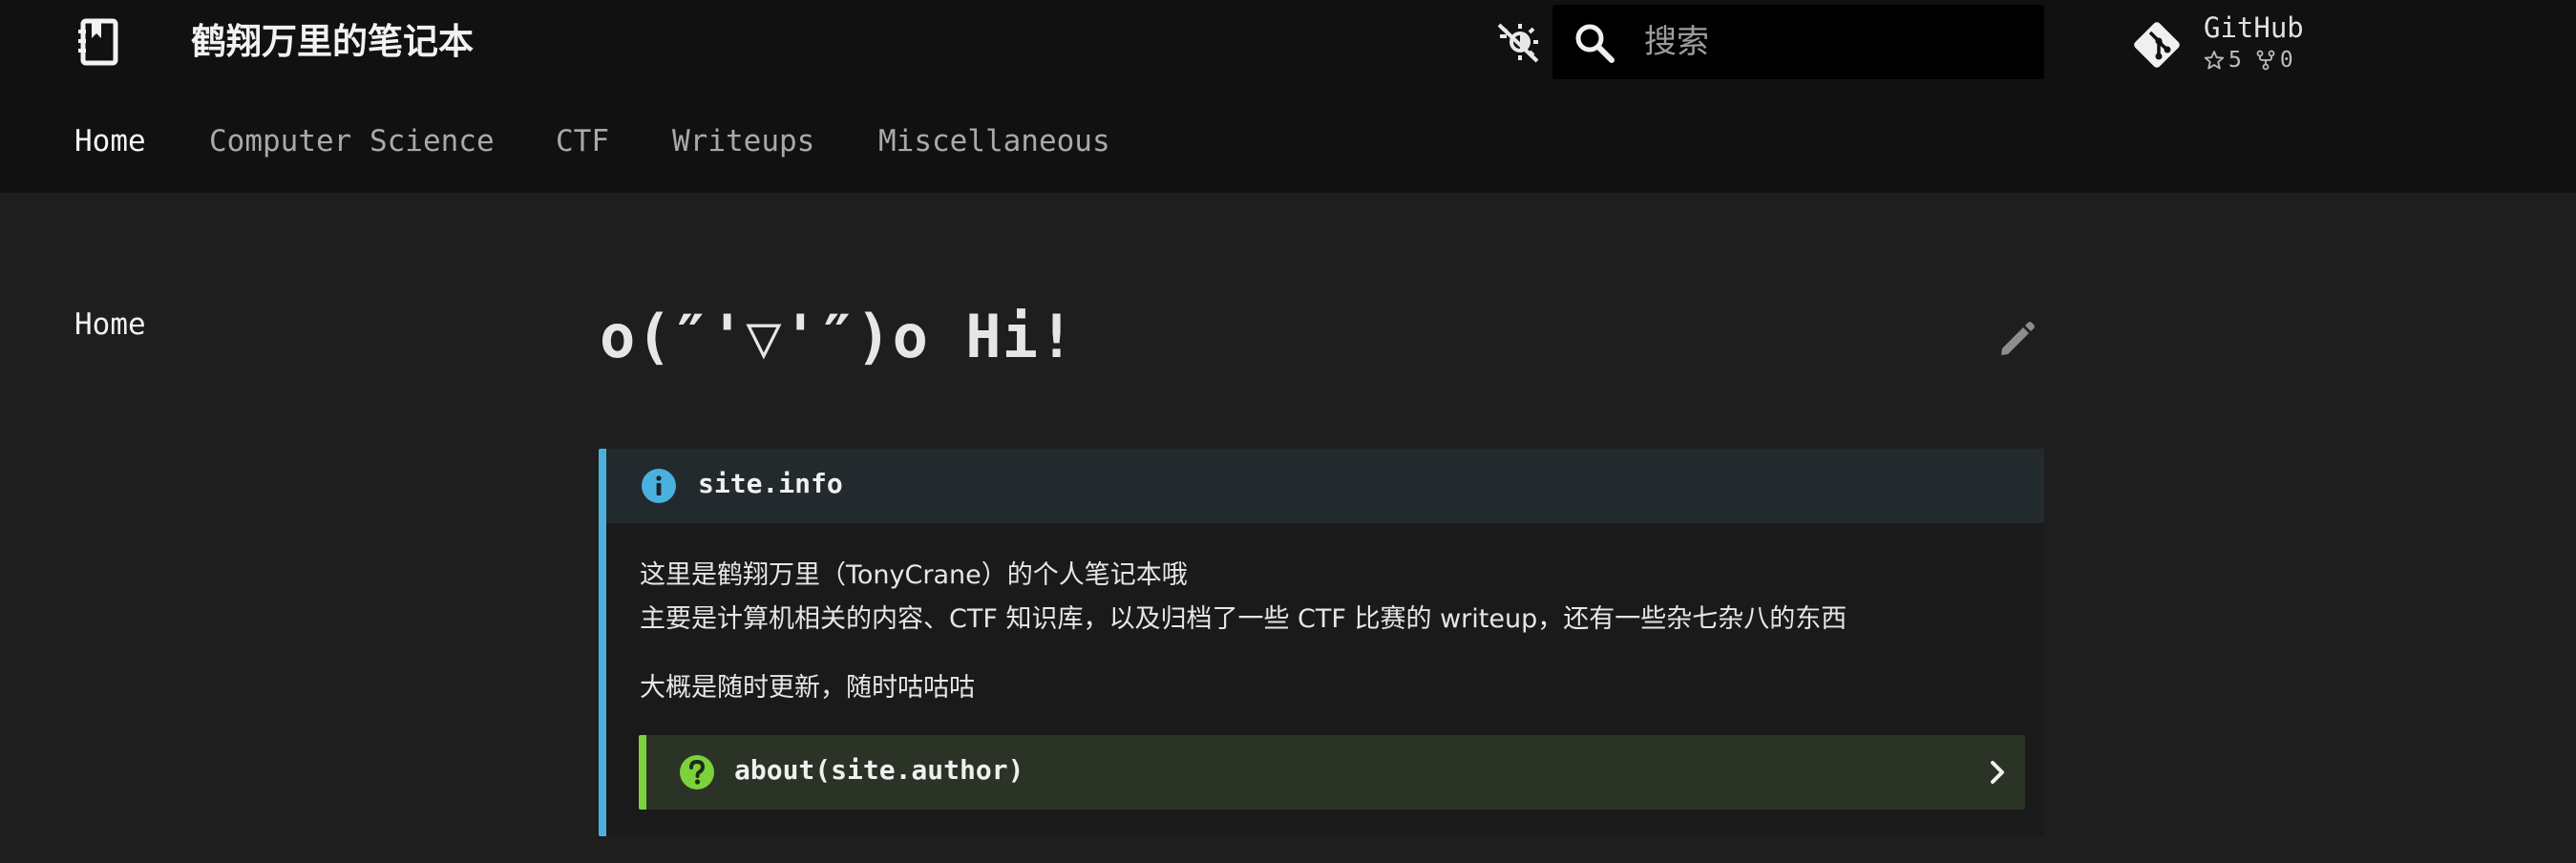 The width and height of the screenshot is (2576, 863). I want to click on notebook-icon, so click(99, 42).